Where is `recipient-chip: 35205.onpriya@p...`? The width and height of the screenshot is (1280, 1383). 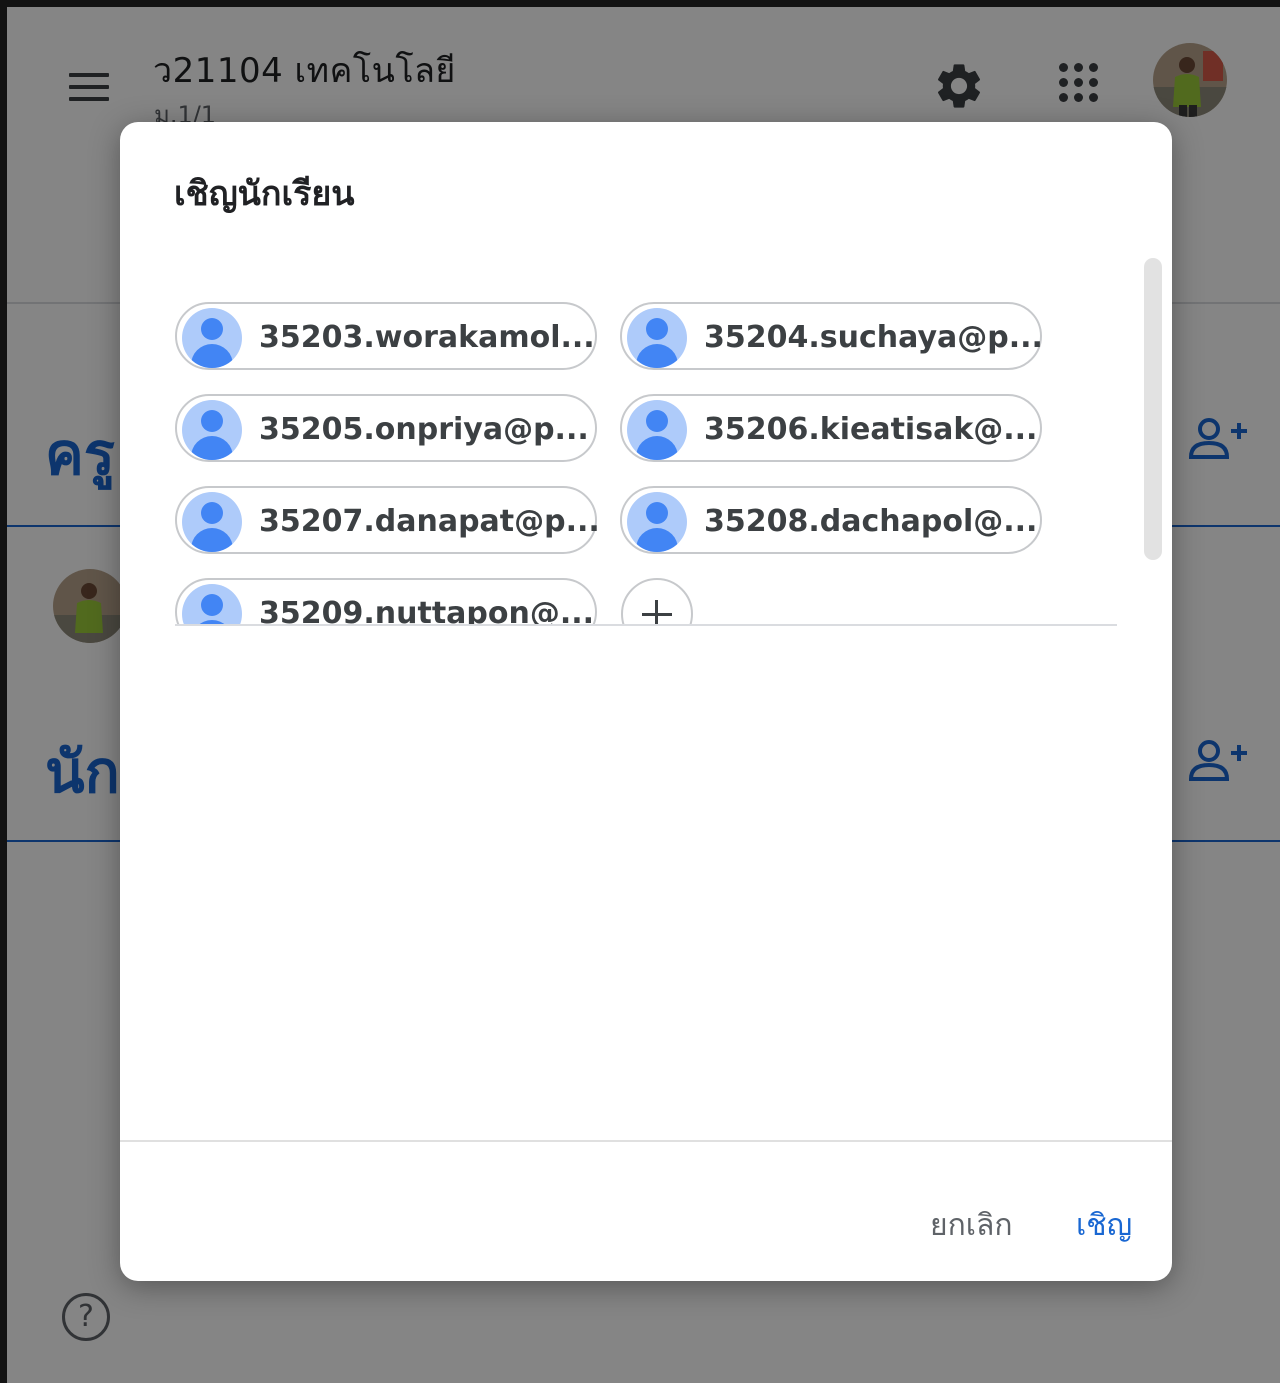 recipient-chip: 35205.onpriya@p... is located at coordinates (386, 428).